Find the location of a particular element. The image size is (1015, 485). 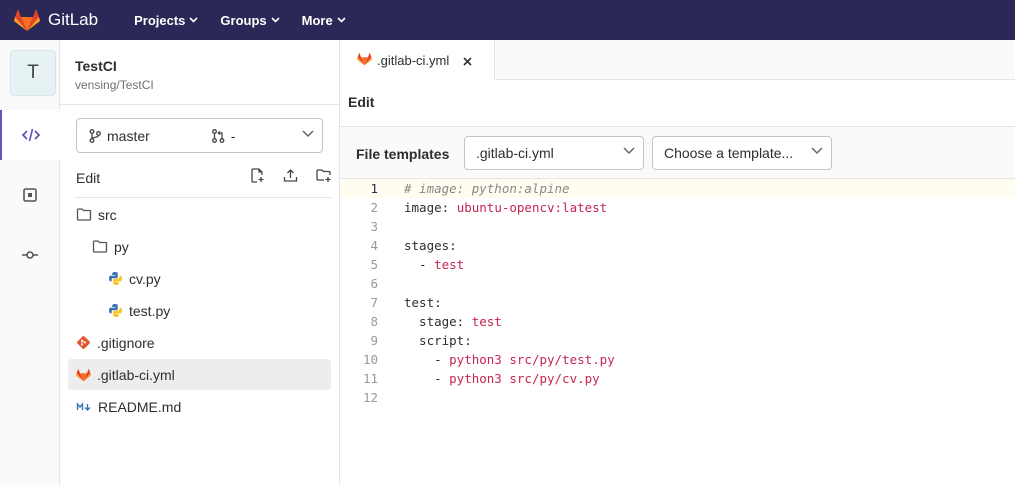

commit-icon is located at coordinates (30, 255).